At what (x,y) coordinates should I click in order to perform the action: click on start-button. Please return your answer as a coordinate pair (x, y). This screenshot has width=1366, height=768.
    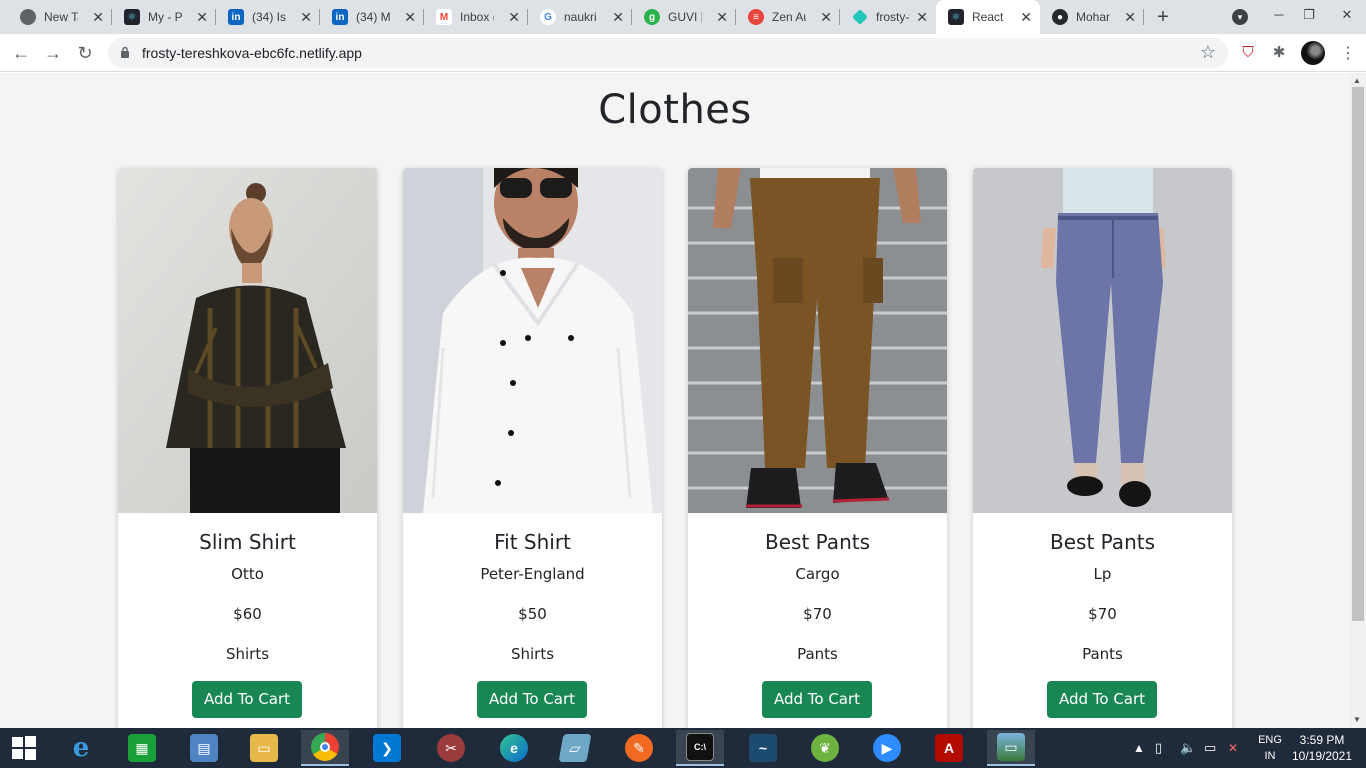
    Looking at the image, I should click on (24, 748).